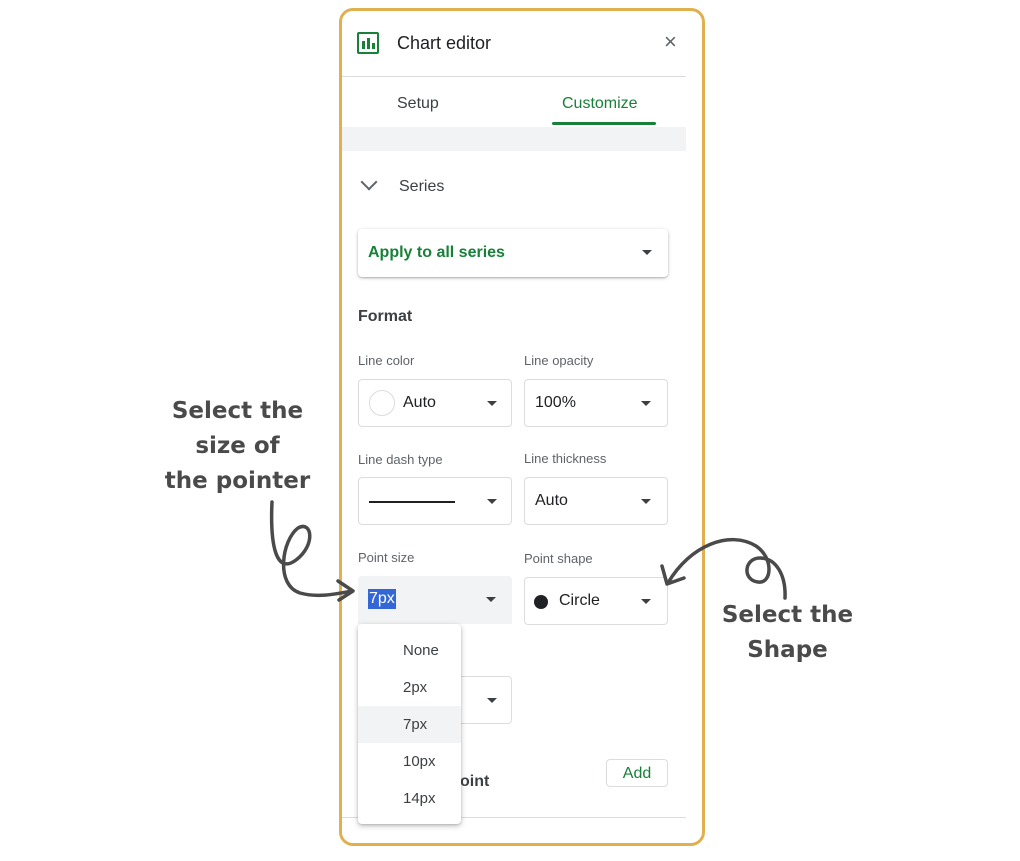 The image size is (1020, 861). What do you see at coordinates (514, 44) in the screenshot?
I see `editor-header: Chart editor ×` at bounding box center [514, 44].